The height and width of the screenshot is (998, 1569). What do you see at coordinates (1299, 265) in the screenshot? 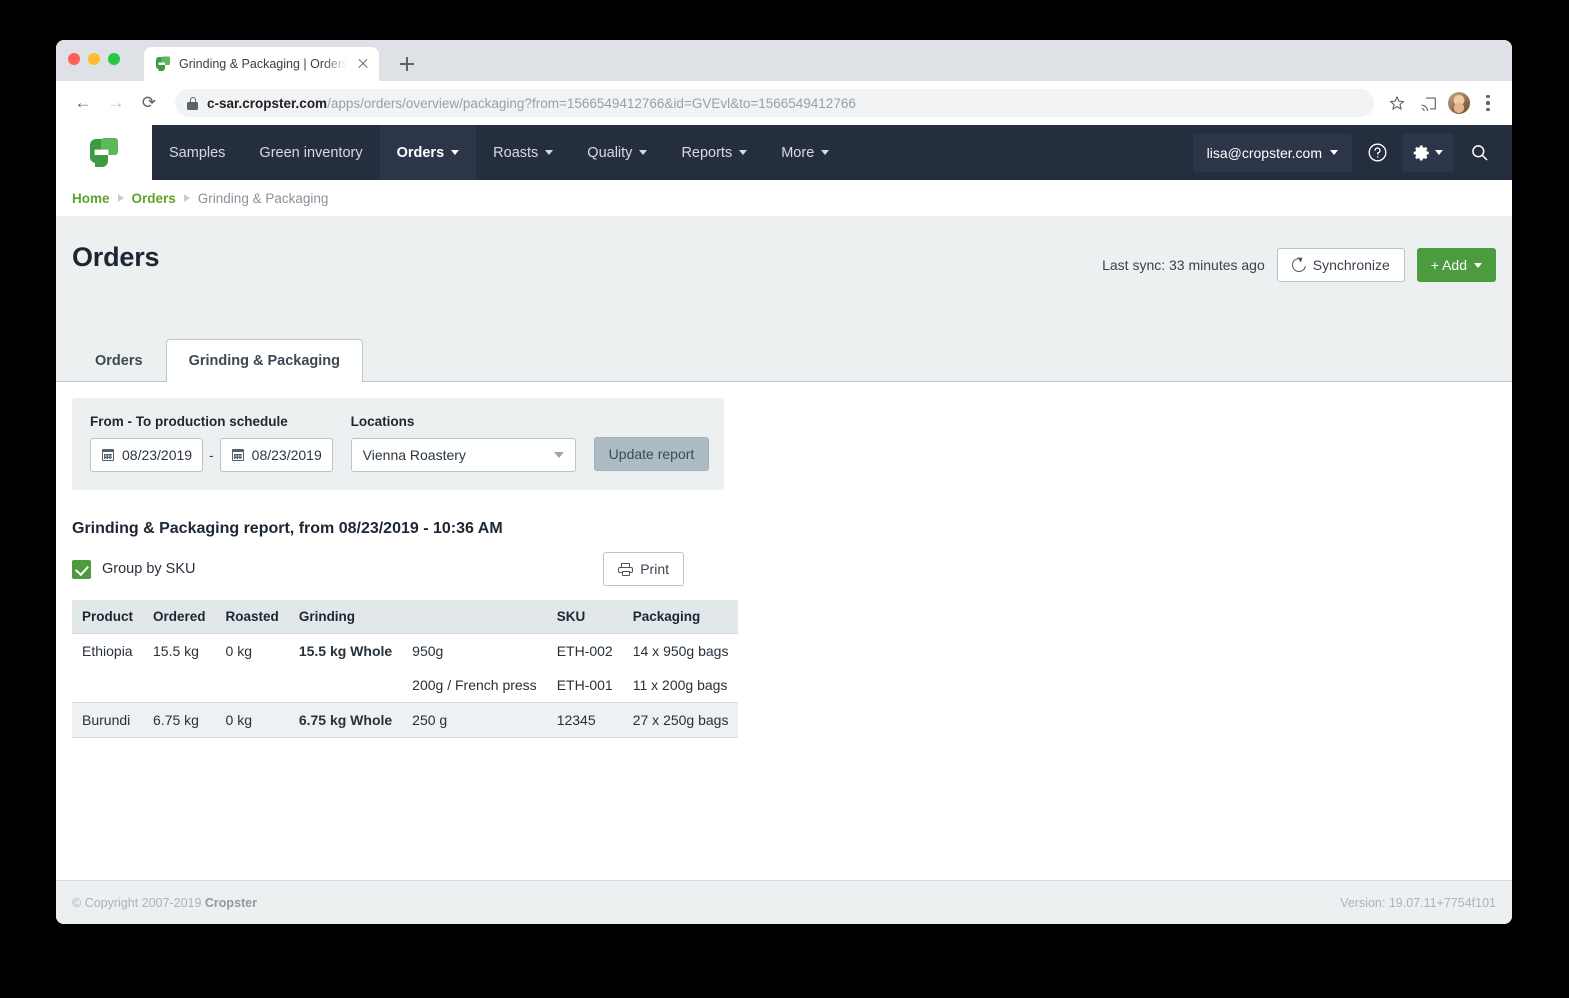
I see `refresh-icon` at bounding box center [1299, 265].